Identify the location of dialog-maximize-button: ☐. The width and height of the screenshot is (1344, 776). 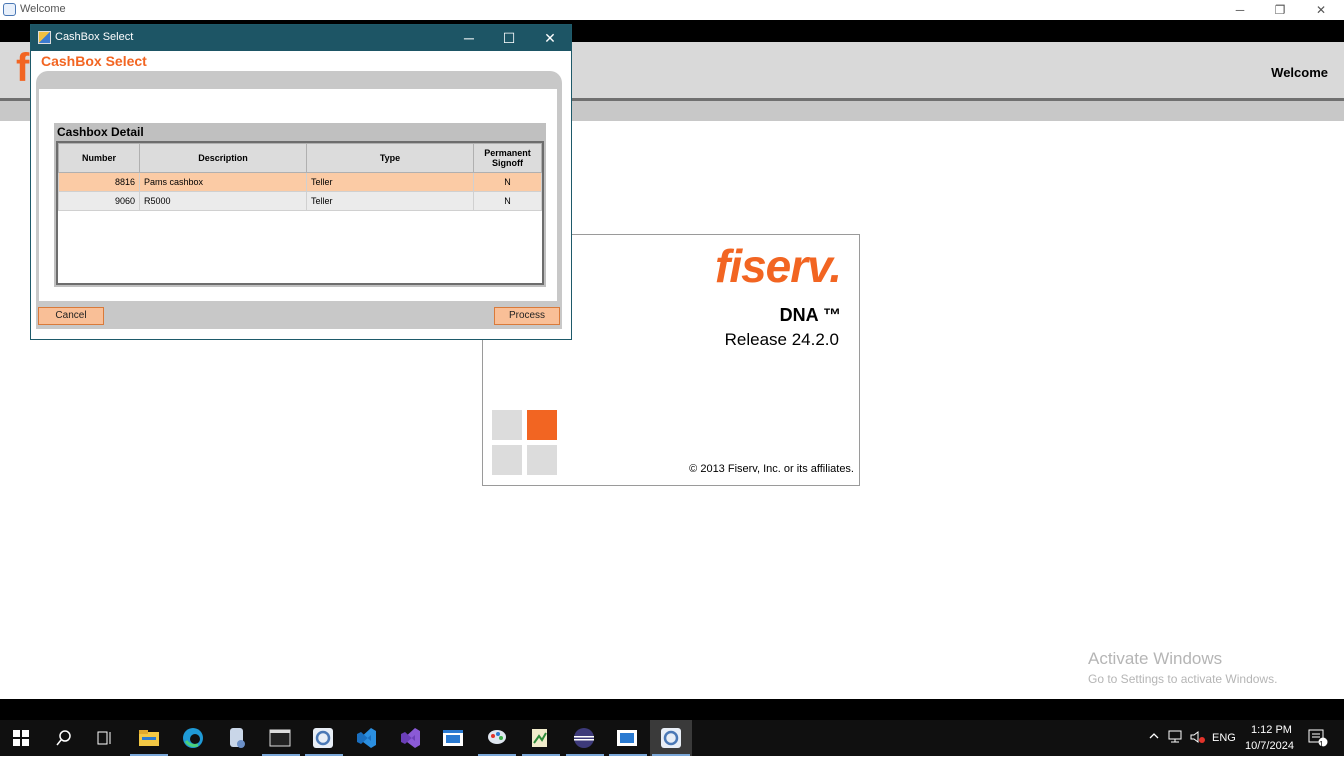
(509, 38).